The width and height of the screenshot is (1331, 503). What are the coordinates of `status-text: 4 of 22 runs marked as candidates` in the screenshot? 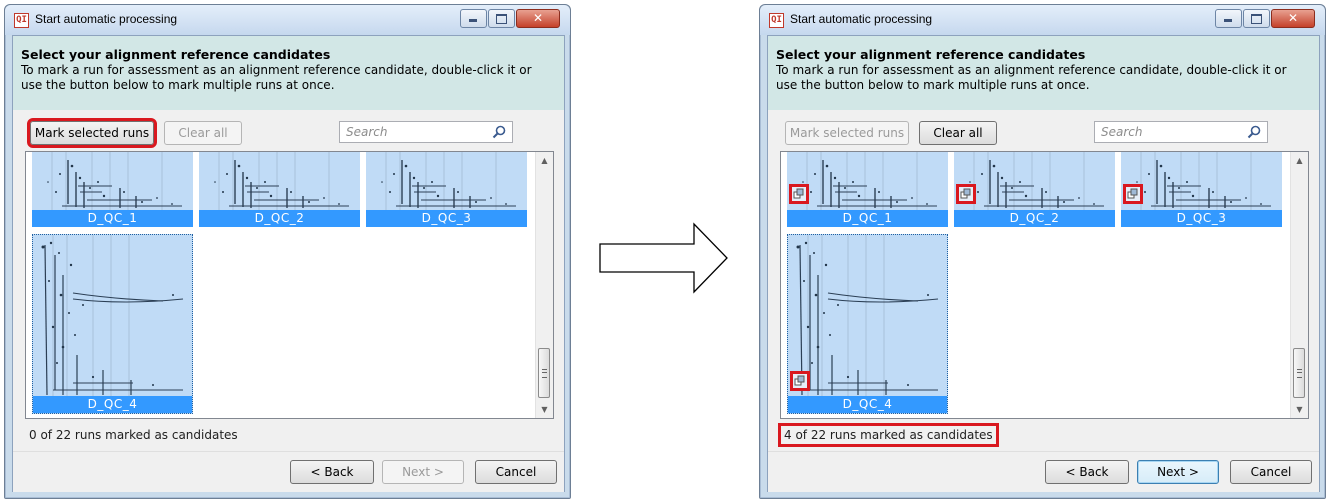 It's located at (888, 435).